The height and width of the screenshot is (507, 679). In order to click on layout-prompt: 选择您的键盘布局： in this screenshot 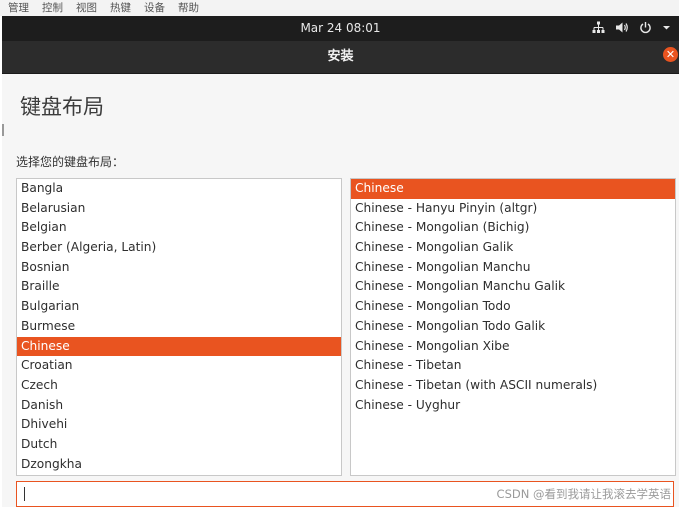, I will do `click(70, 162)`.